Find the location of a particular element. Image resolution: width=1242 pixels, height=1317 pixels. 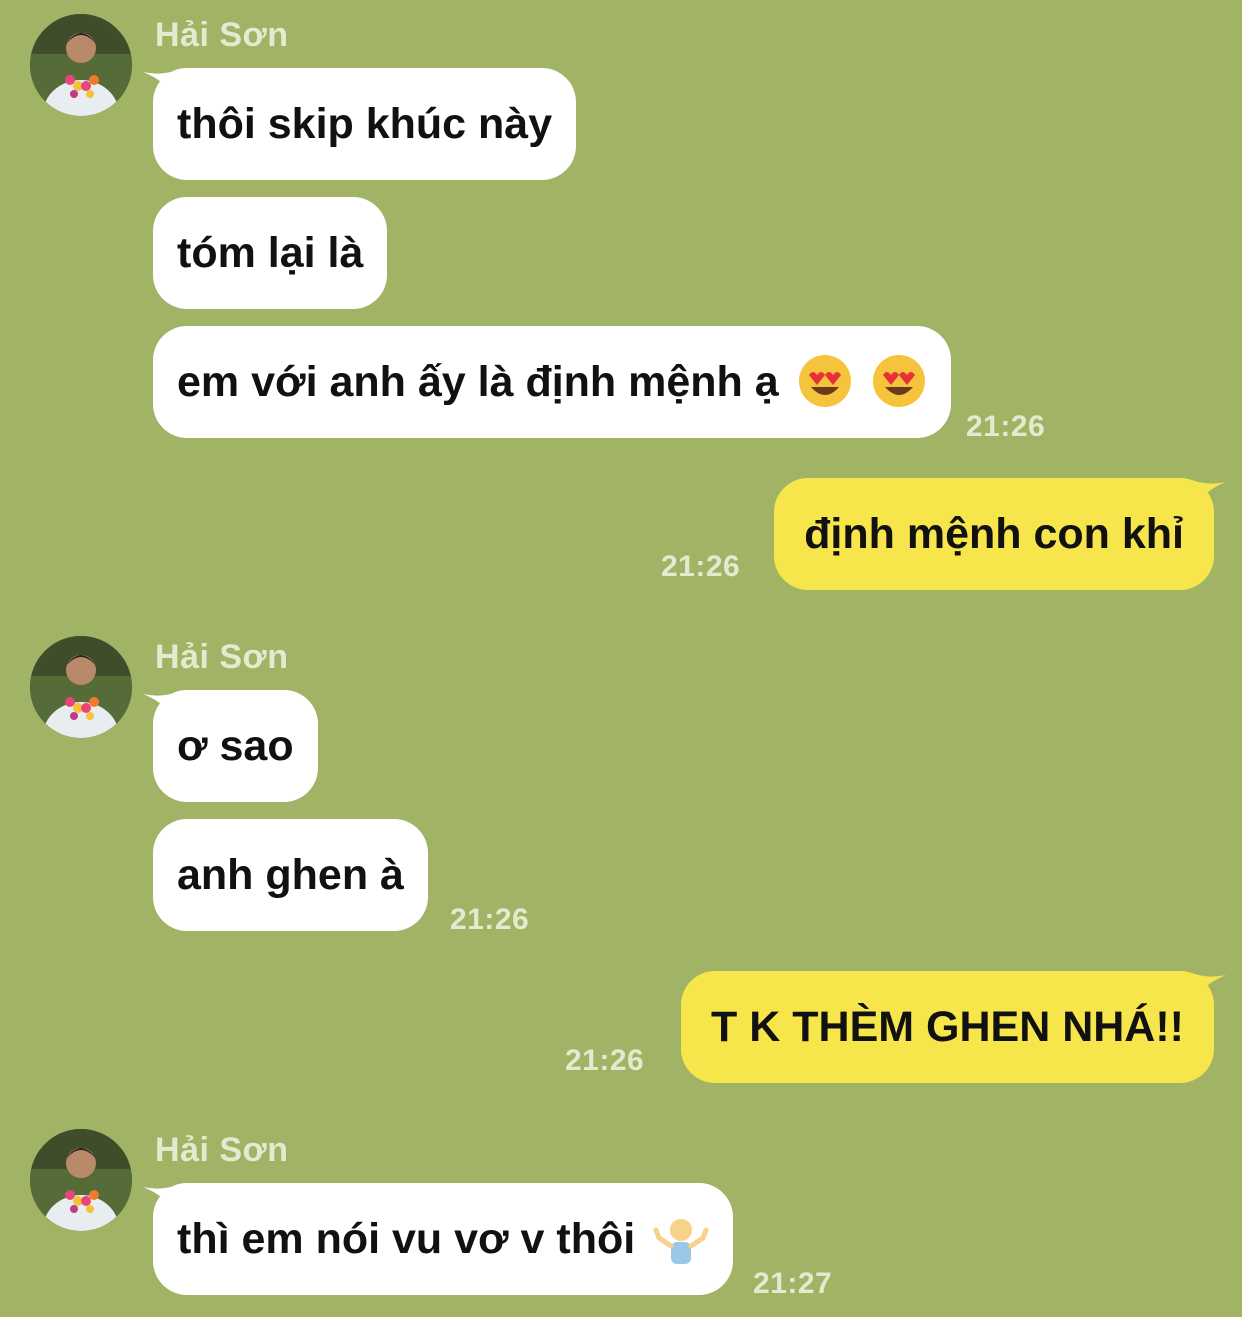

message-text: thôi skip khúc này is located at coordinates (365, 124).